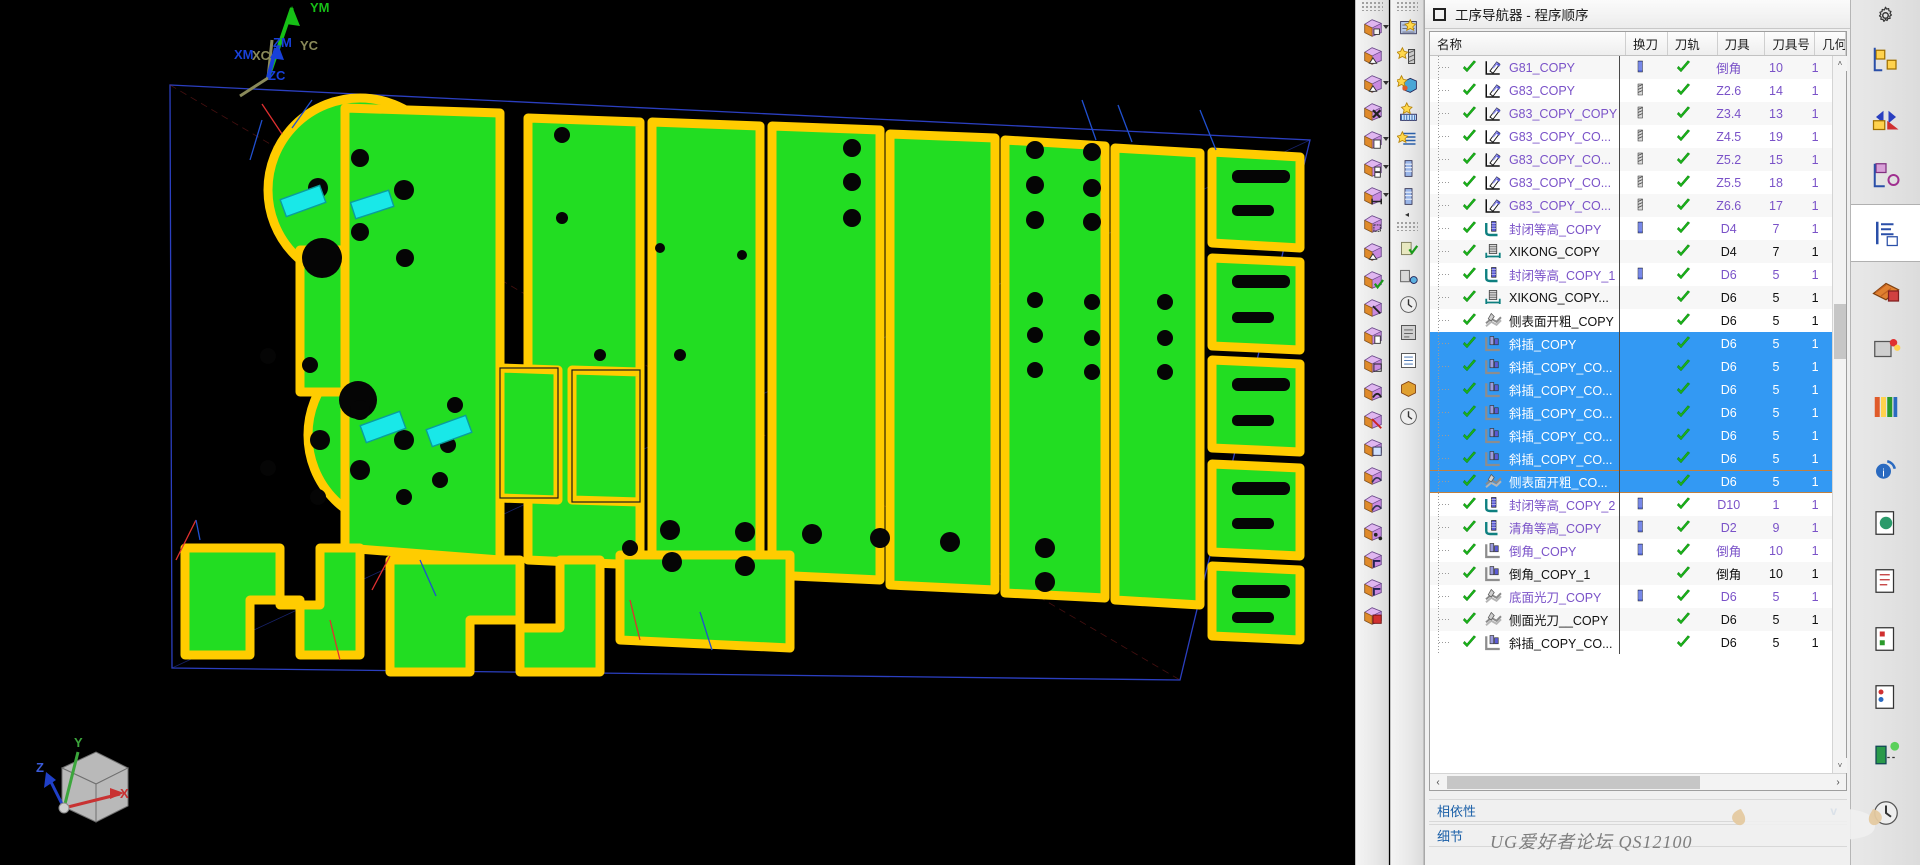 This screenshot has width=1920, height=865. Describe the element at coordinates (1524, 619) in the screenshot. I see `cell-name: 侧面光刀__COPY` at that location.